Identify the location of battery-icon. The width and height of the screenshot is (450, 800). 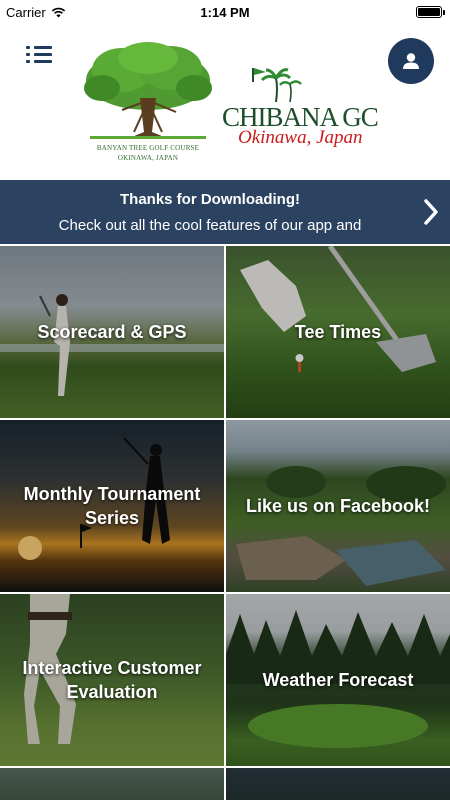
(430, 12).